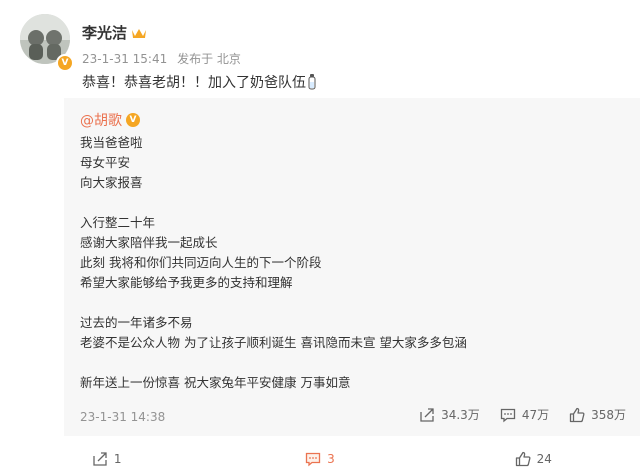 The height and width of the screenshot is (475, 640). Describe the element at coordinates (118, 222) in the screenshot. I see `repost-line: 入行整二十年` at that location.